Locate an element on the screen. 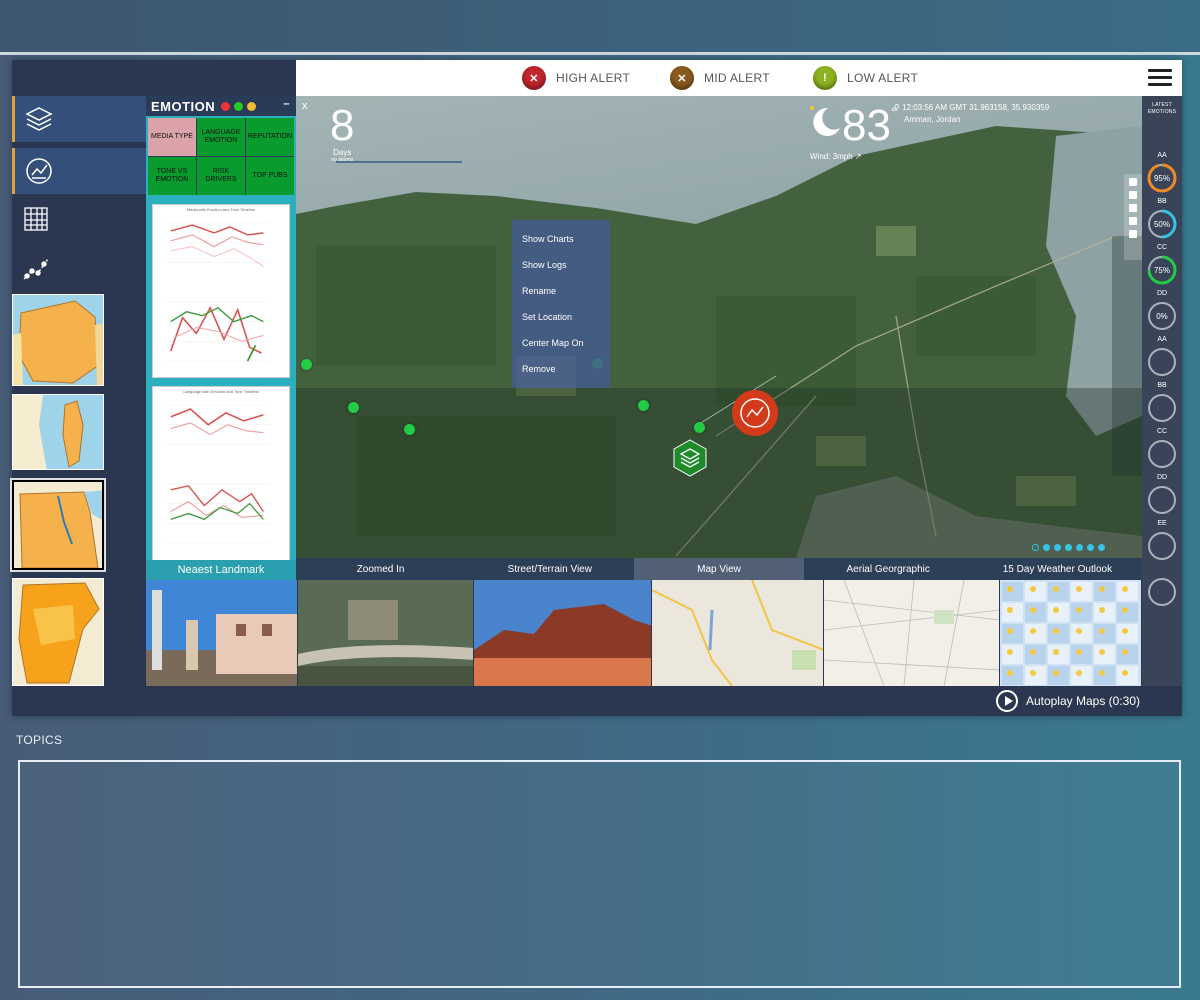 Image resolution: width=1200 pixels, height=1000 pixels. zoomed-in-view is located at coordinates (386, 633).